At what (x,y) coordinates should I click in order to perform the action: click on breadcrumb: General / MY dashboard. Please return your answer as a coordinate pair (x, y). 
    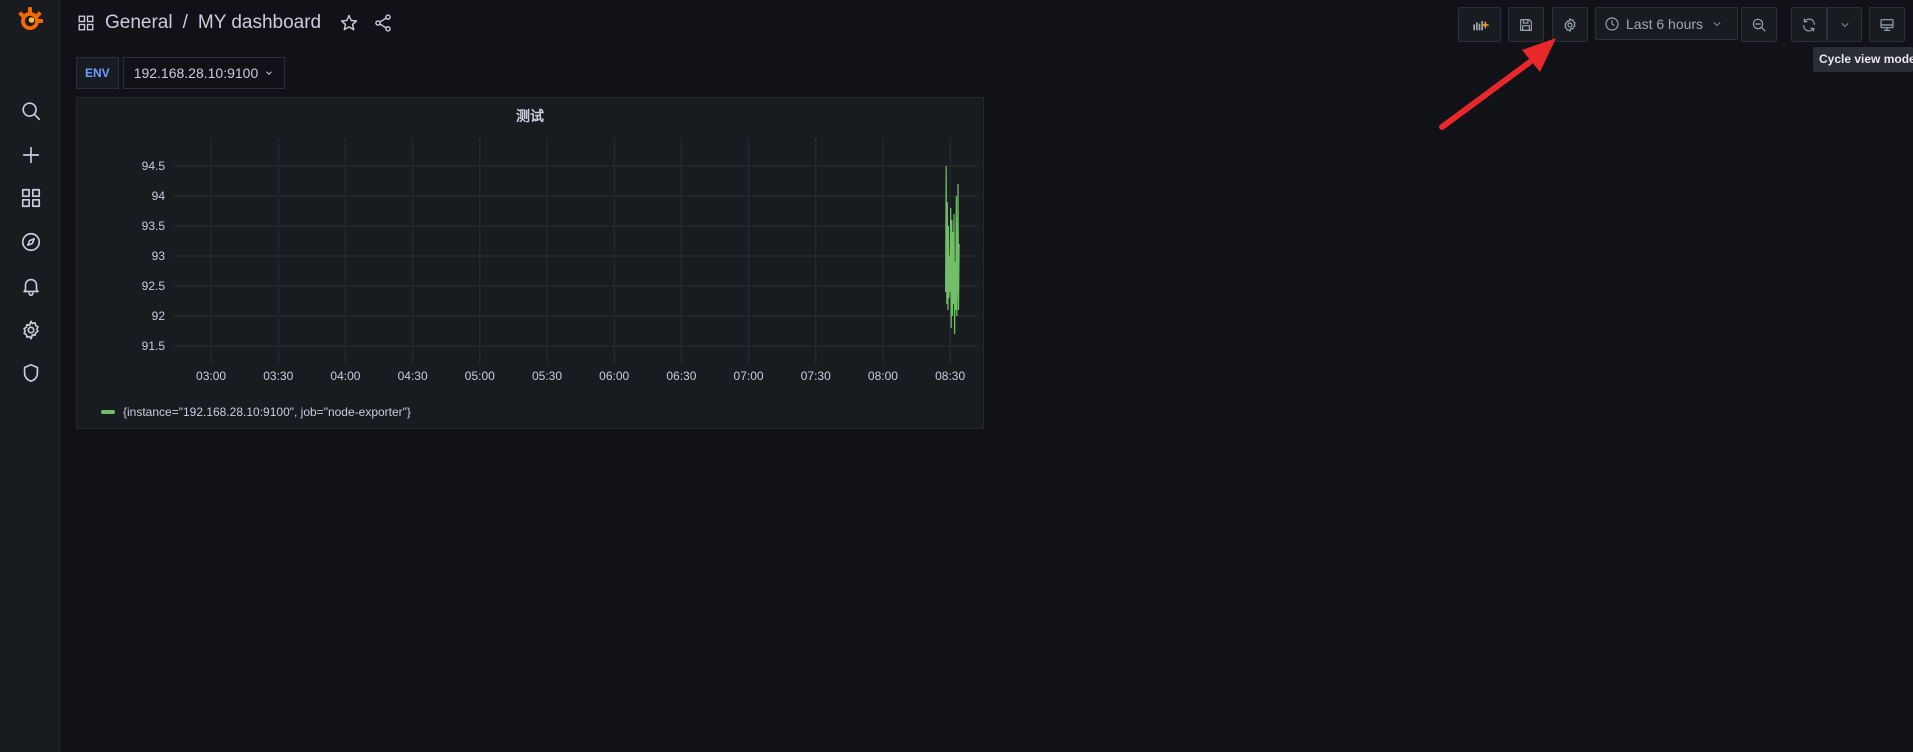
    Looking at the image, I should click on (235, 23).